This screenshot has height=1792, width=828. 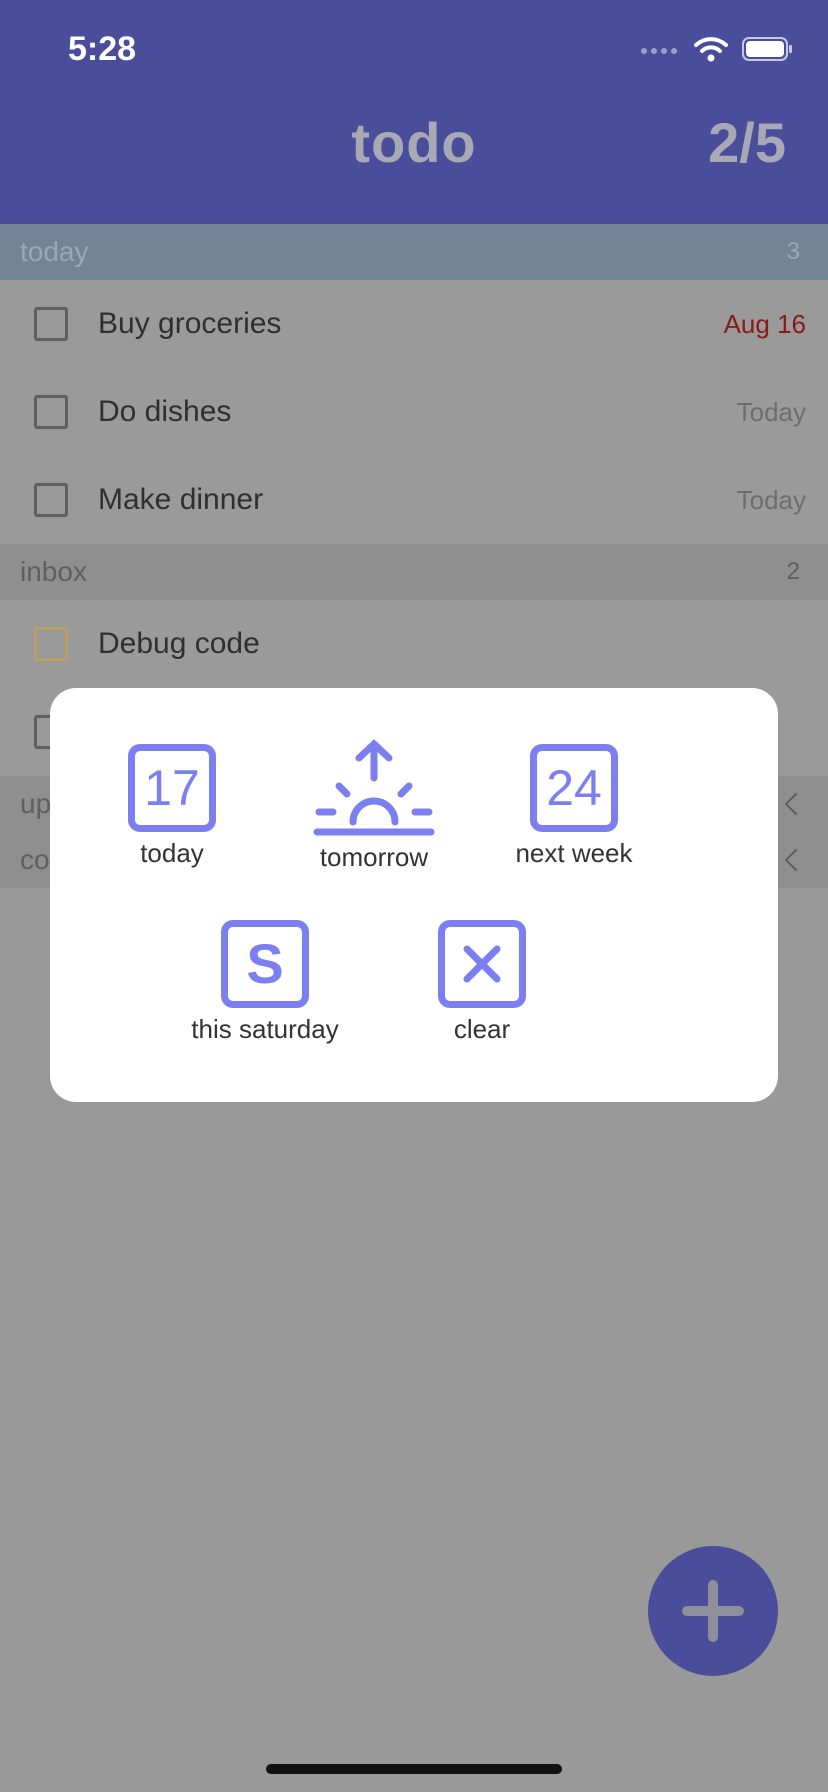 What do you see at coordinates (414, 412) in the screenshot?
I see `task-row: Do dishes Today` at bounding box center [414, 412].